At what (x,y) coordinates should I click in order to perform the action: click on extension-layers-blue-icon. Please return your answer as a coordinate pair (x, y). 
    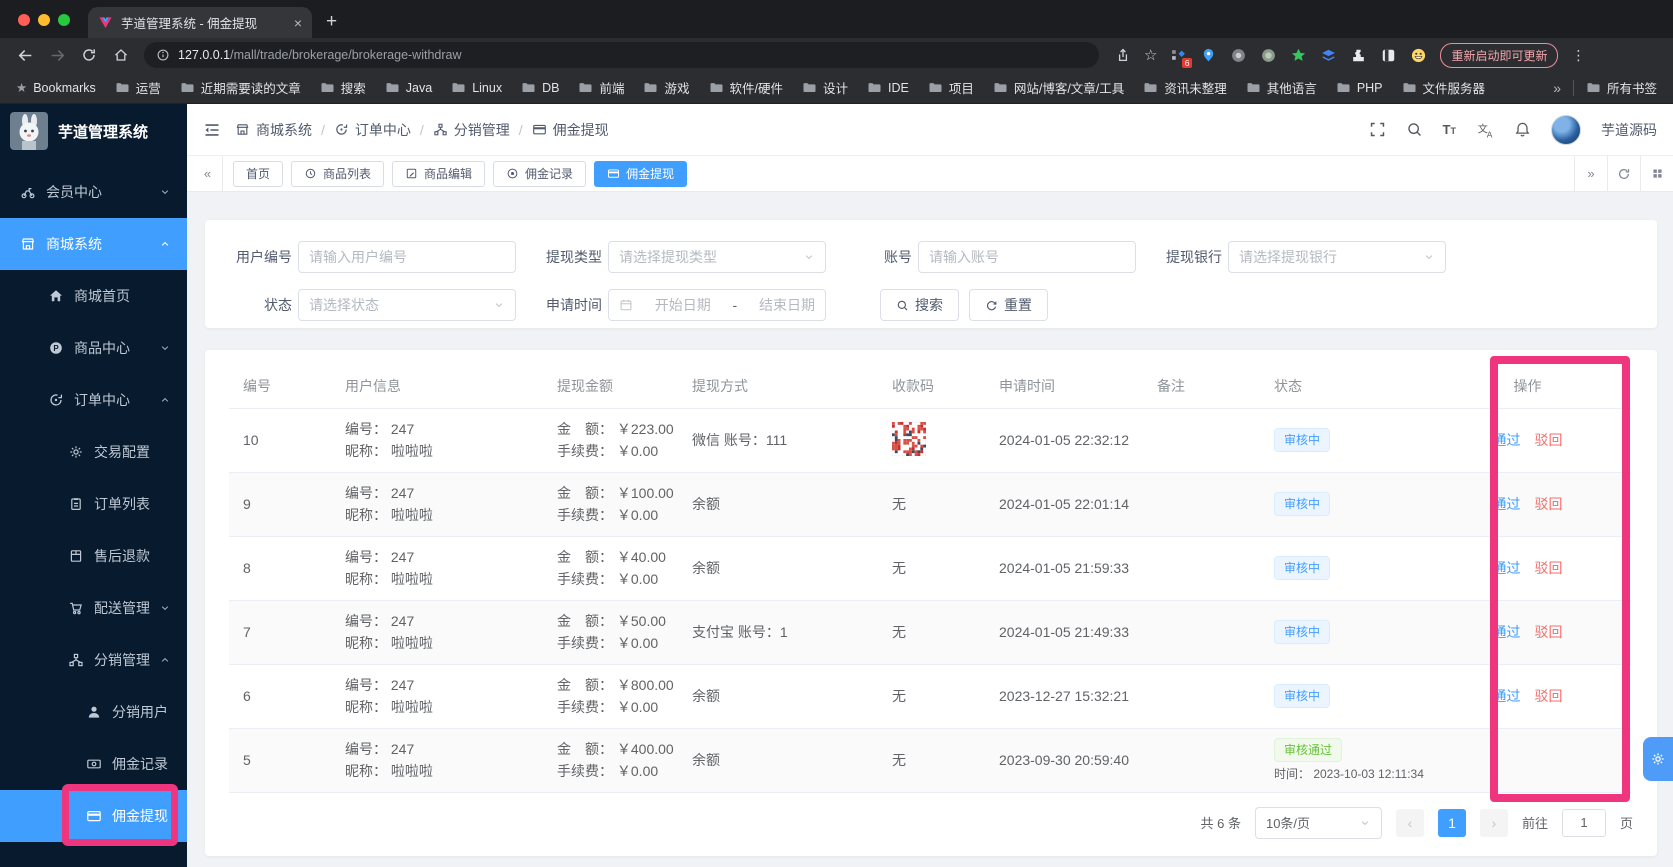
    Looking at the image, I should click on (1328, 55).